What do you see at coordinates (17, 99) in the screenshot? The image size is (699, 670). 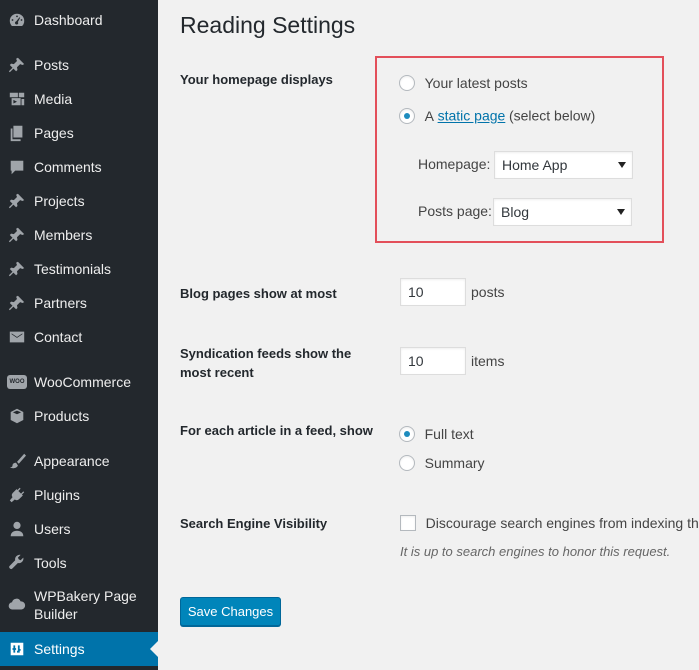 I see `media-icon` at bounding box center [17, 99].